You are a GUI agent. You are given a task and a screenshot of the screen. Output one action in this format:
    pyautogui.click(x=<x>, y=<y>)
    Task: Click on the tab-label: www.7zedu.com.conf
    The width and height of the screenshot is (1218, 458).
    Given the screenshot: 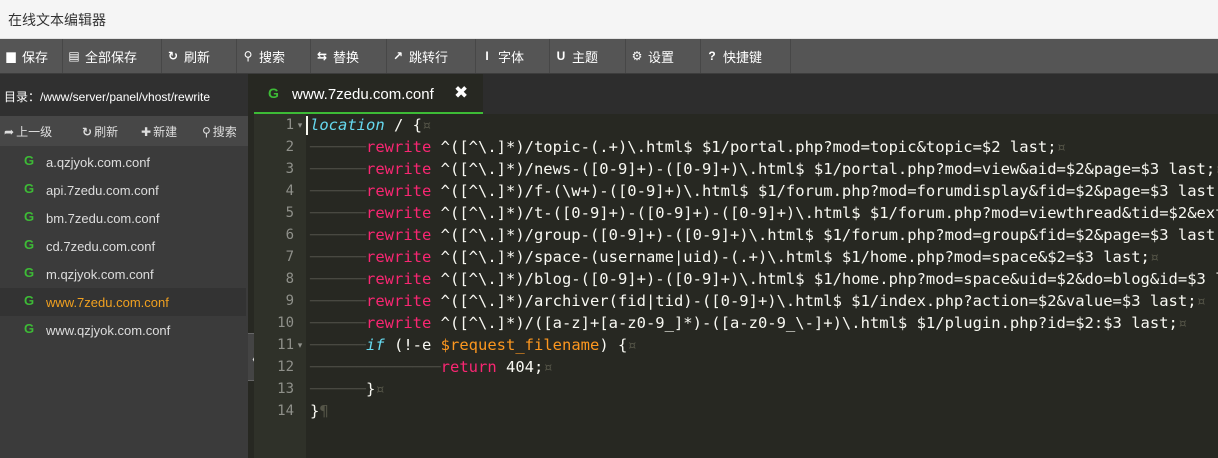 What is the action you would take?
    pyautogui.click(x=363, y=94)
    